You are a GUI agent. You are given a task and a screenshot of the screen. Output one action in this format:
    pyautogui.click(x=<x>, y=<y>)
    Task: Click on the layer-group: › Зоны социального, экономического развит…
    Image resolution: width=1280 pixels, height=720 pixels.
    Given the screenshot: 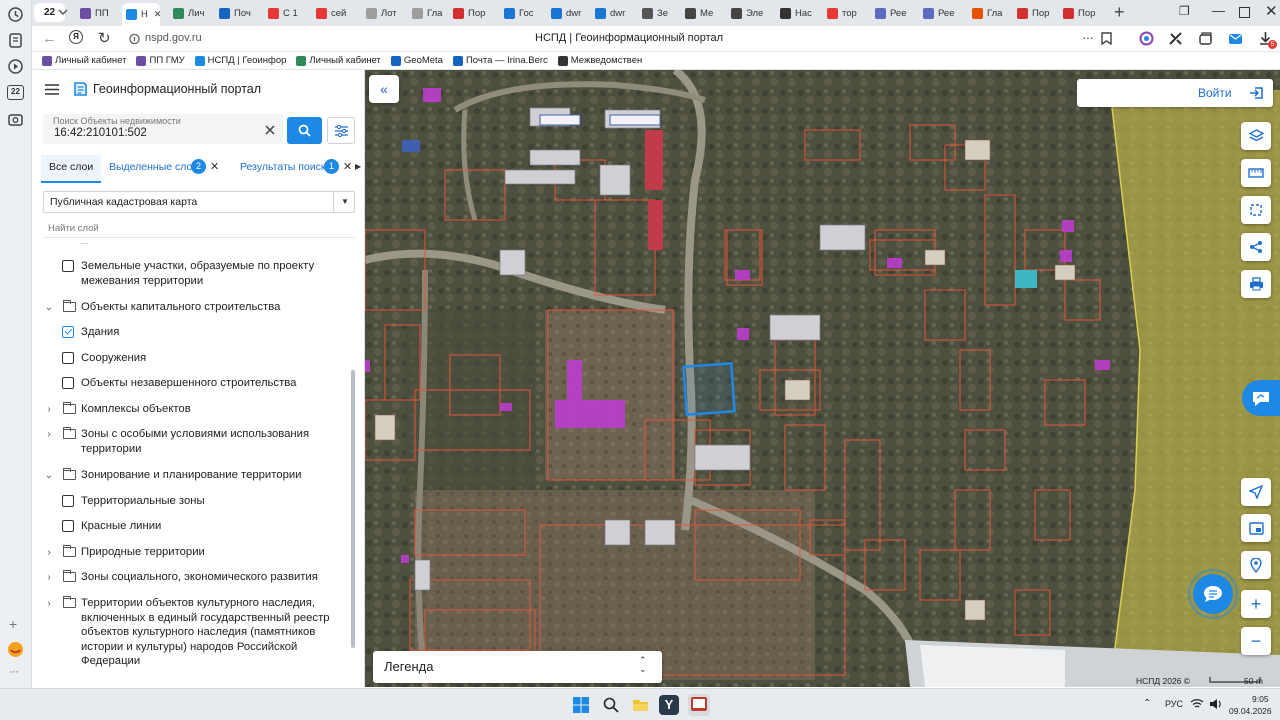 What is the action you would take?
    pyautogui.click(x=203, y=577)
    